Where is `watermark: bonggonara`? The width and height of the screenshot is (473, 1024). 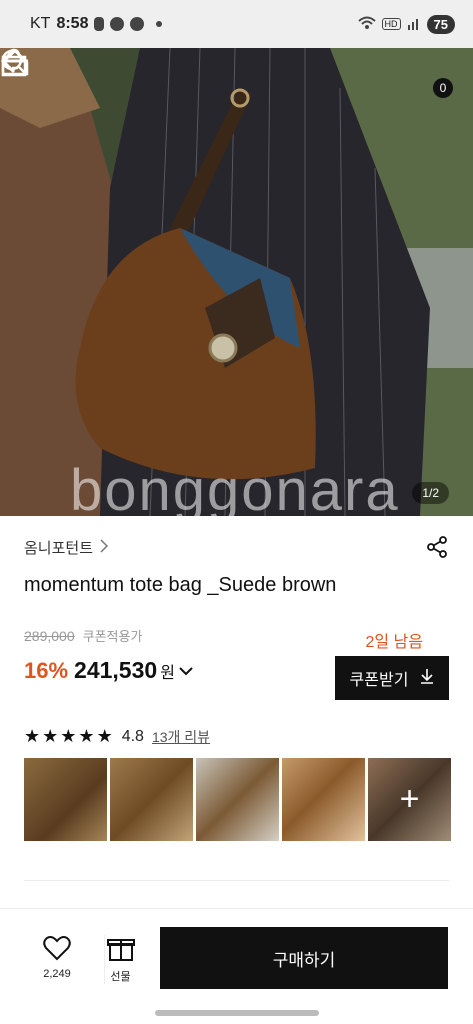 watermark: bonggonara is located at coordinates (235, 487).